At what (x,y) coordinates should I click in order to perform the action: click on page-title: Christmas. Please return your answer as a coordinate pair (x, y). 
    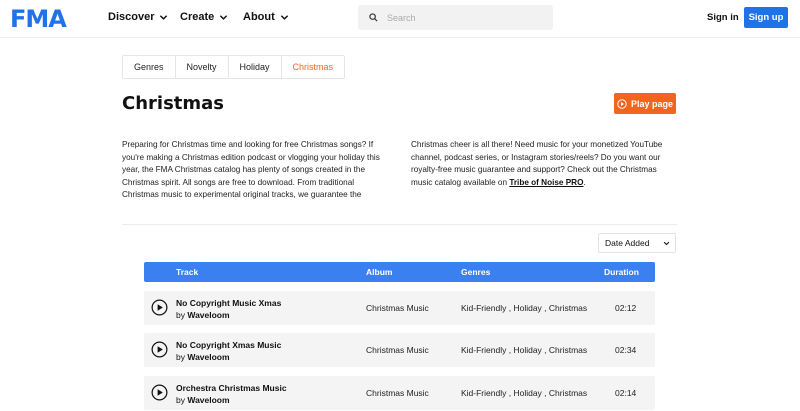
    Looking at the image, I should click on (173, 103).